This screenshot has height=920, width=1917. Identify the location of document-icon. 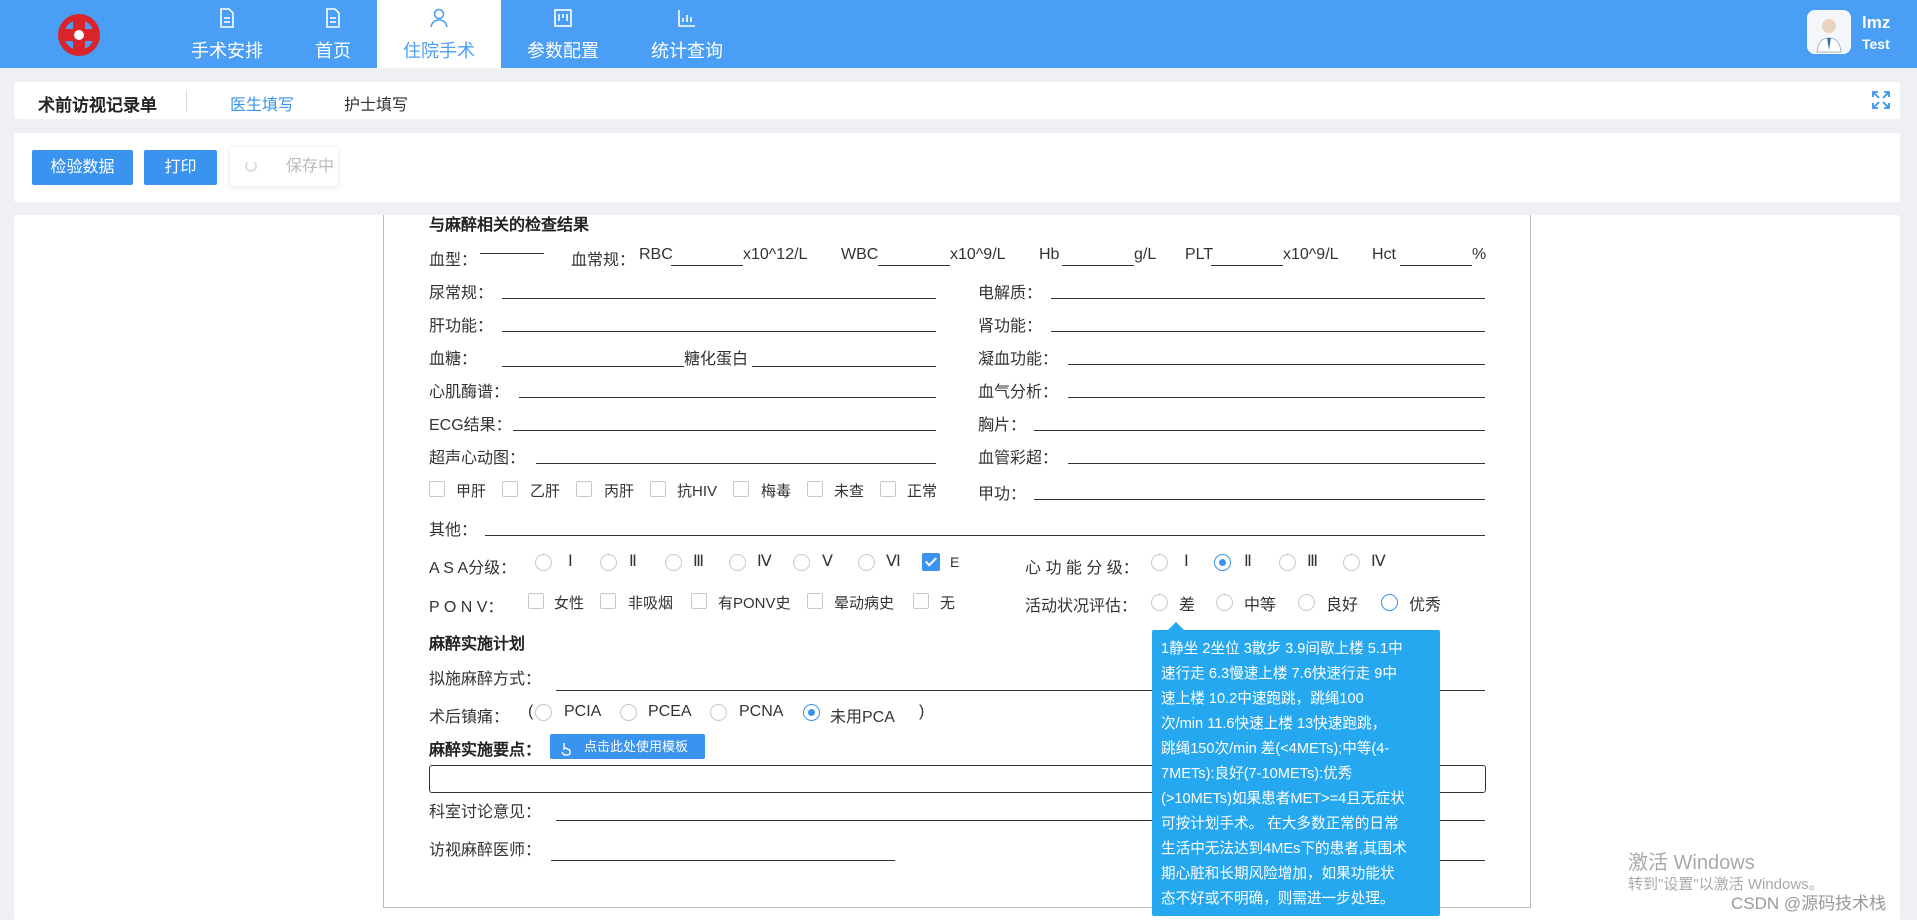
(333, 18).